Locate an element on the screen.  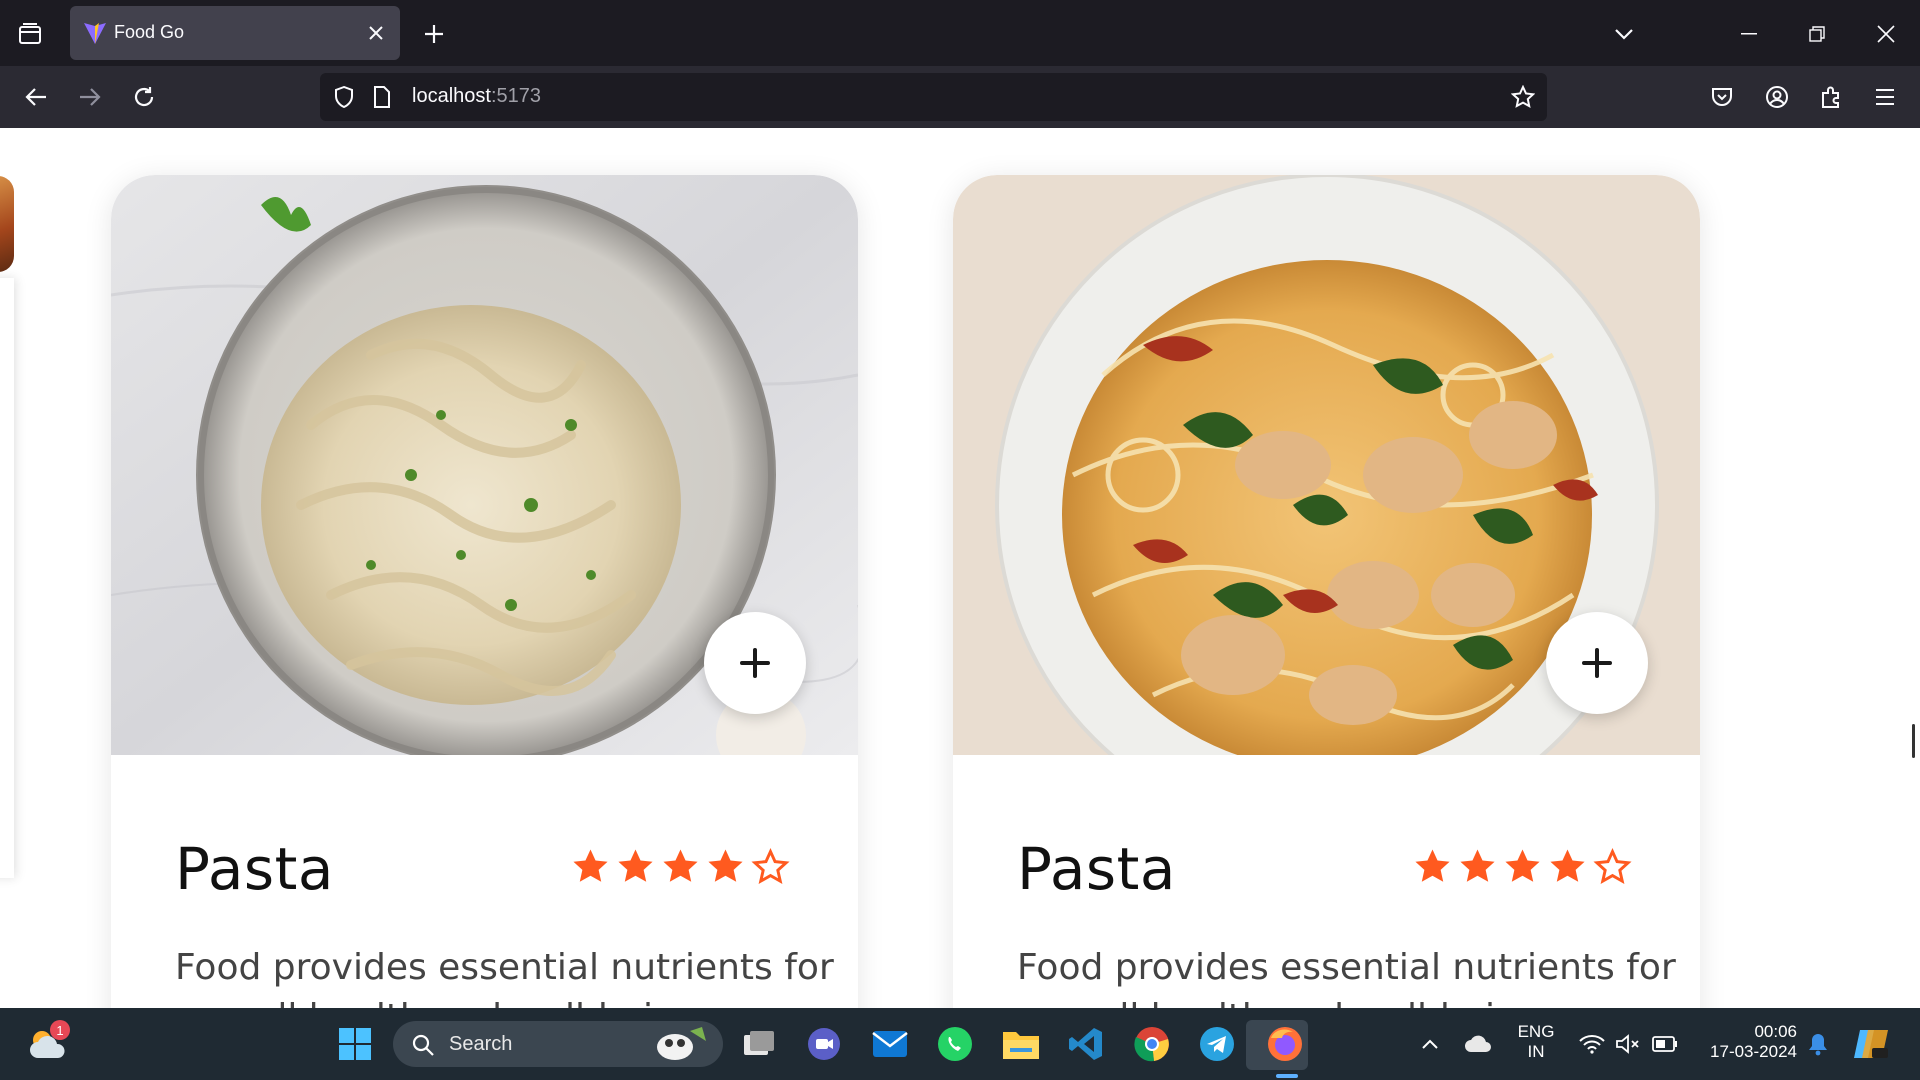
url-host: localhost is located at coordinates (451, 96).